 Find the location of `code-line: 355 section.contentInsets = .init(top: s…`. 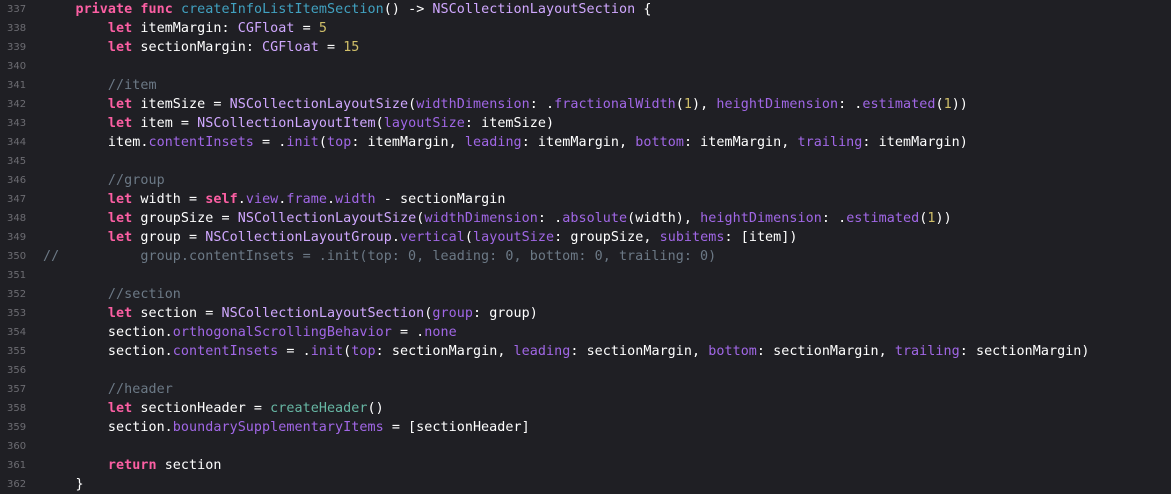

code-line: 355 section.contentInsets = .init(top: s… is located at coordinates (585, 351).